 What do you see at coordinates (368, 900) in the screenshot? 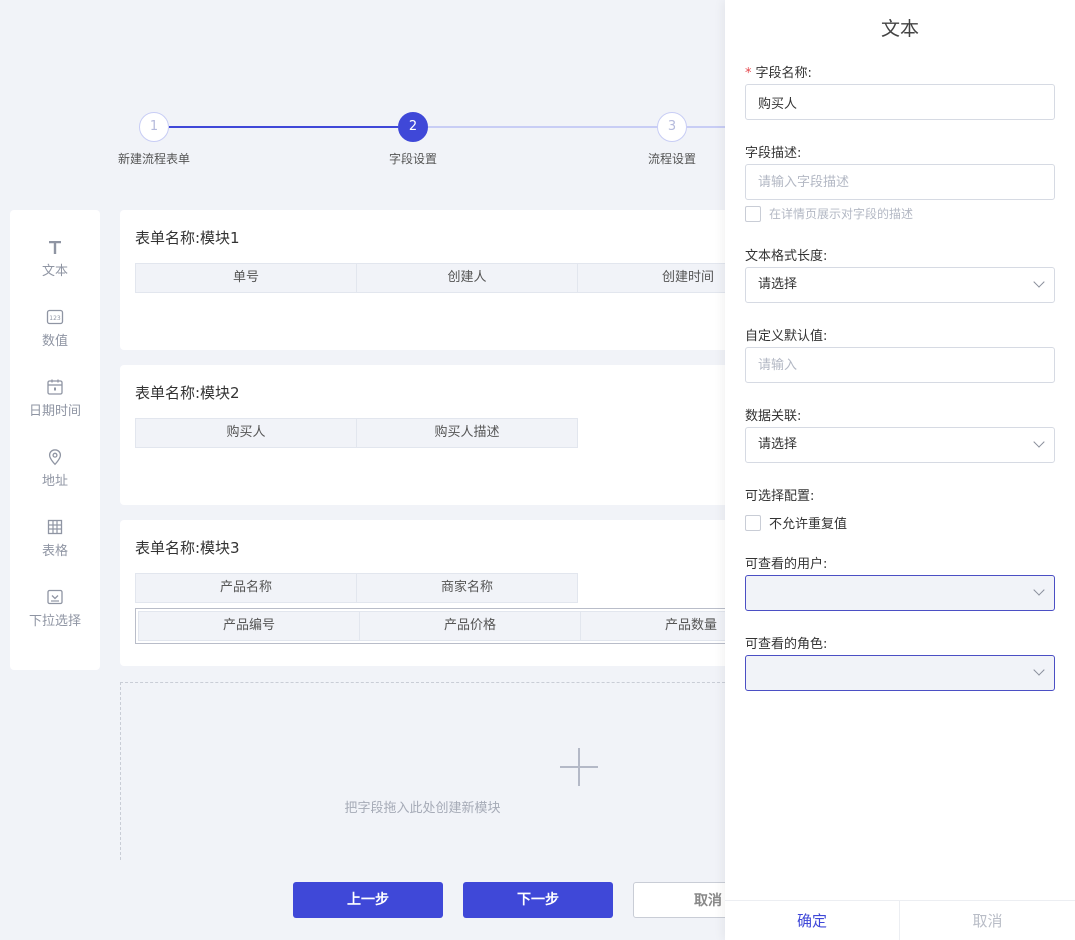
I see `prev-step-button: 上一步` at bounding box center [368, 900].